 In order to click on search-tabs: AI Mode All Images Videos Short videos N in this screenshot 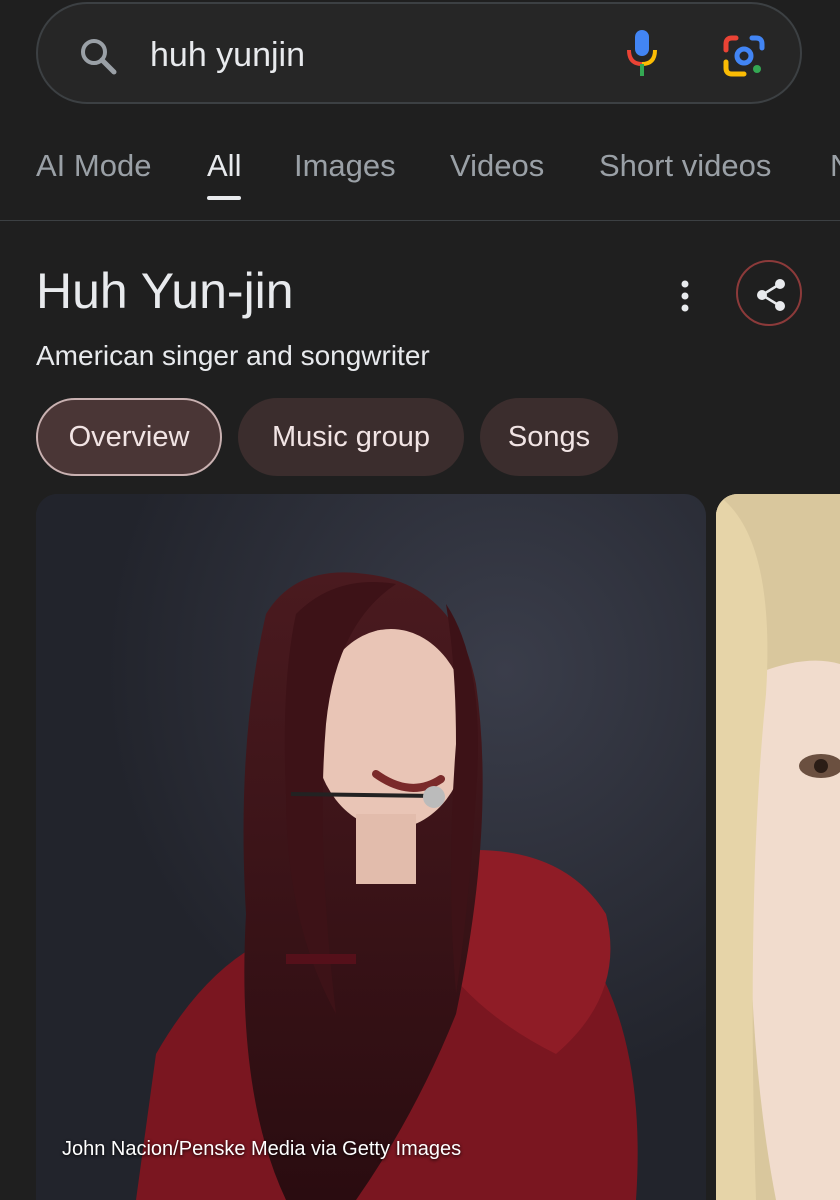, I will do `click(420, 175)`.